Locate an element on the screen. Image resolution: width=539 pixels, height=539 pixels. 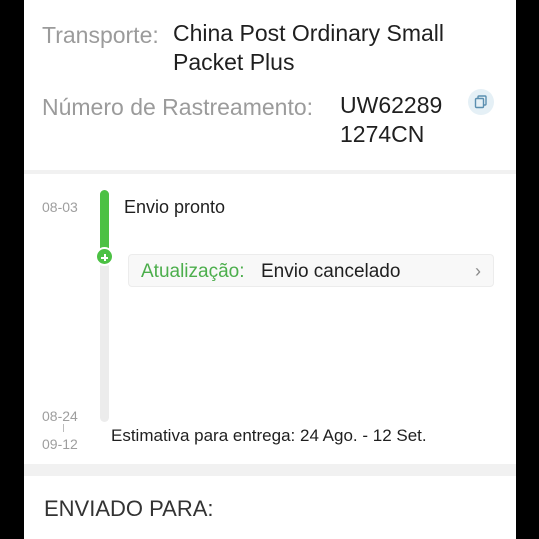
carrier-name-line2: Packet Plus is located at coordinates (234, 62).